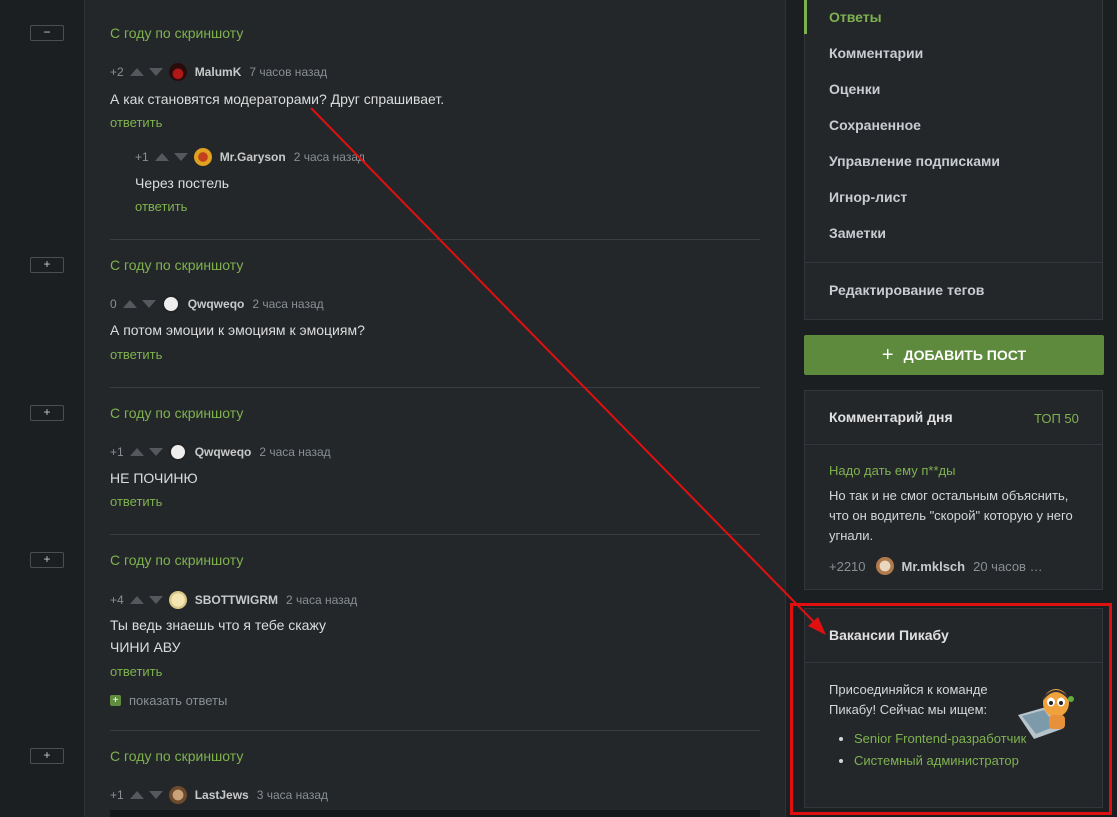 This screenshot has width=1117, height=817. What do you see at coordinates (218, 625) in the screenshot?
I see `comment-text: Ты ведь знаешь что я тебе скажу` at bounding box center [218, 625].